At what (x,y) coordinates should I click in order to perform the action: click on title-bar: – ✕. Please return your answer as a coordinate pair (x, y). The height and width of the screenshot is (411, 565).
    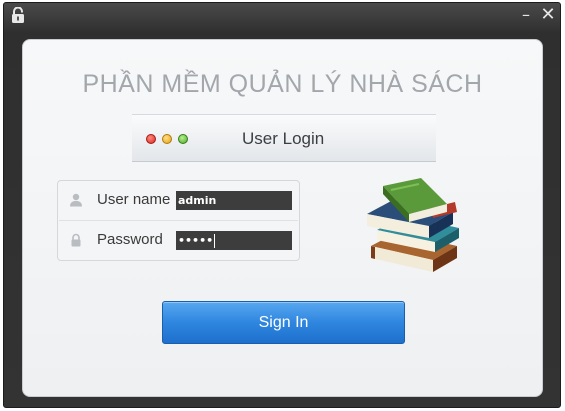
    Looking at the image, I should click on (282, 16).